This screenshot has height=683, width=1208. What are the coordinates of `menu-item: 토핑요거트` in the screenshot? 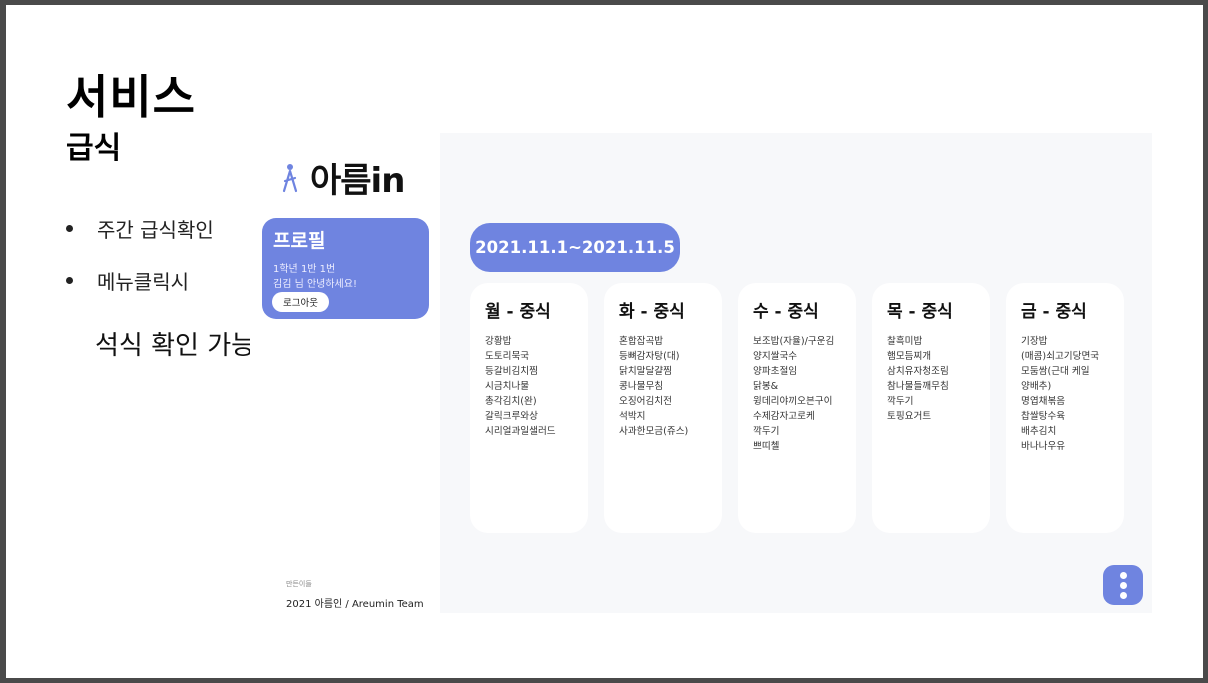 It's located at (909, 416).